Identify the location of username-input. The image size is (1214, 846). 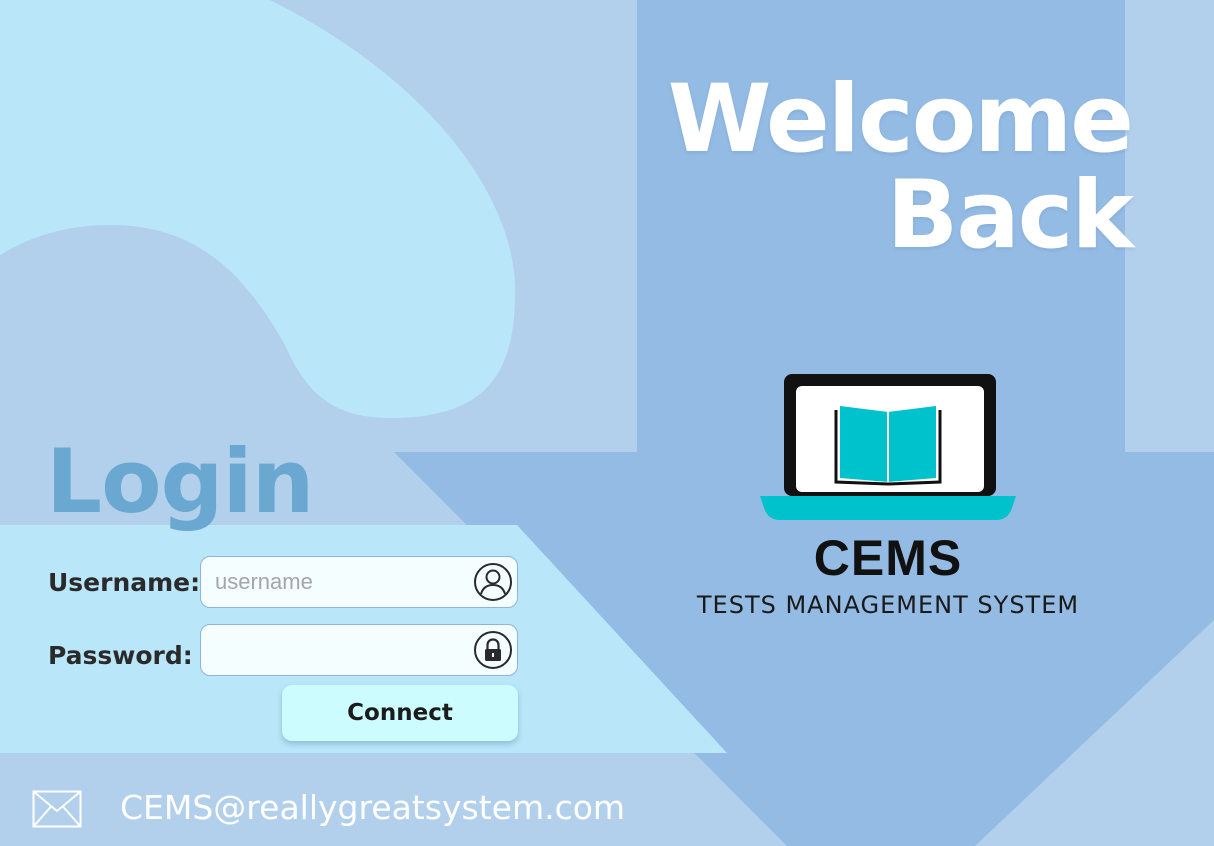
(340, 582).